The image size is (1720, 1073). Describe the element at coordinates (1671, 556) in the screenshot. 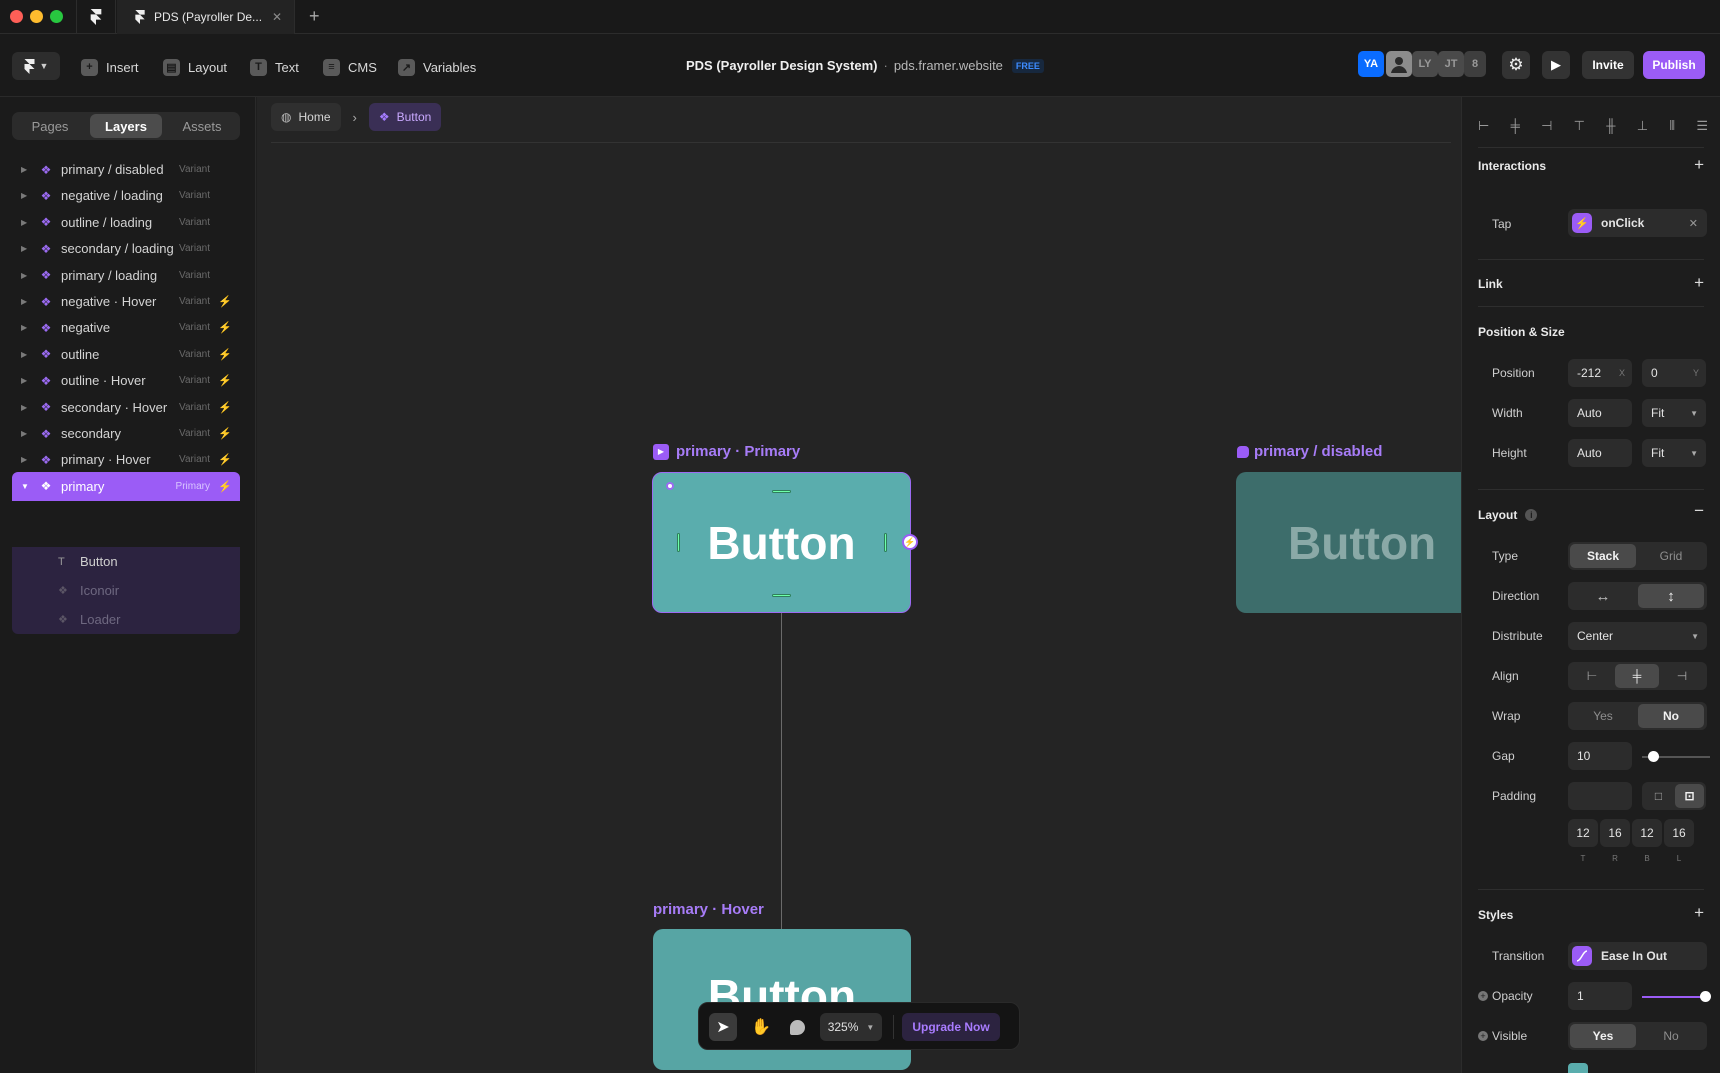

I see `type-grid-option: Grid` at that location.